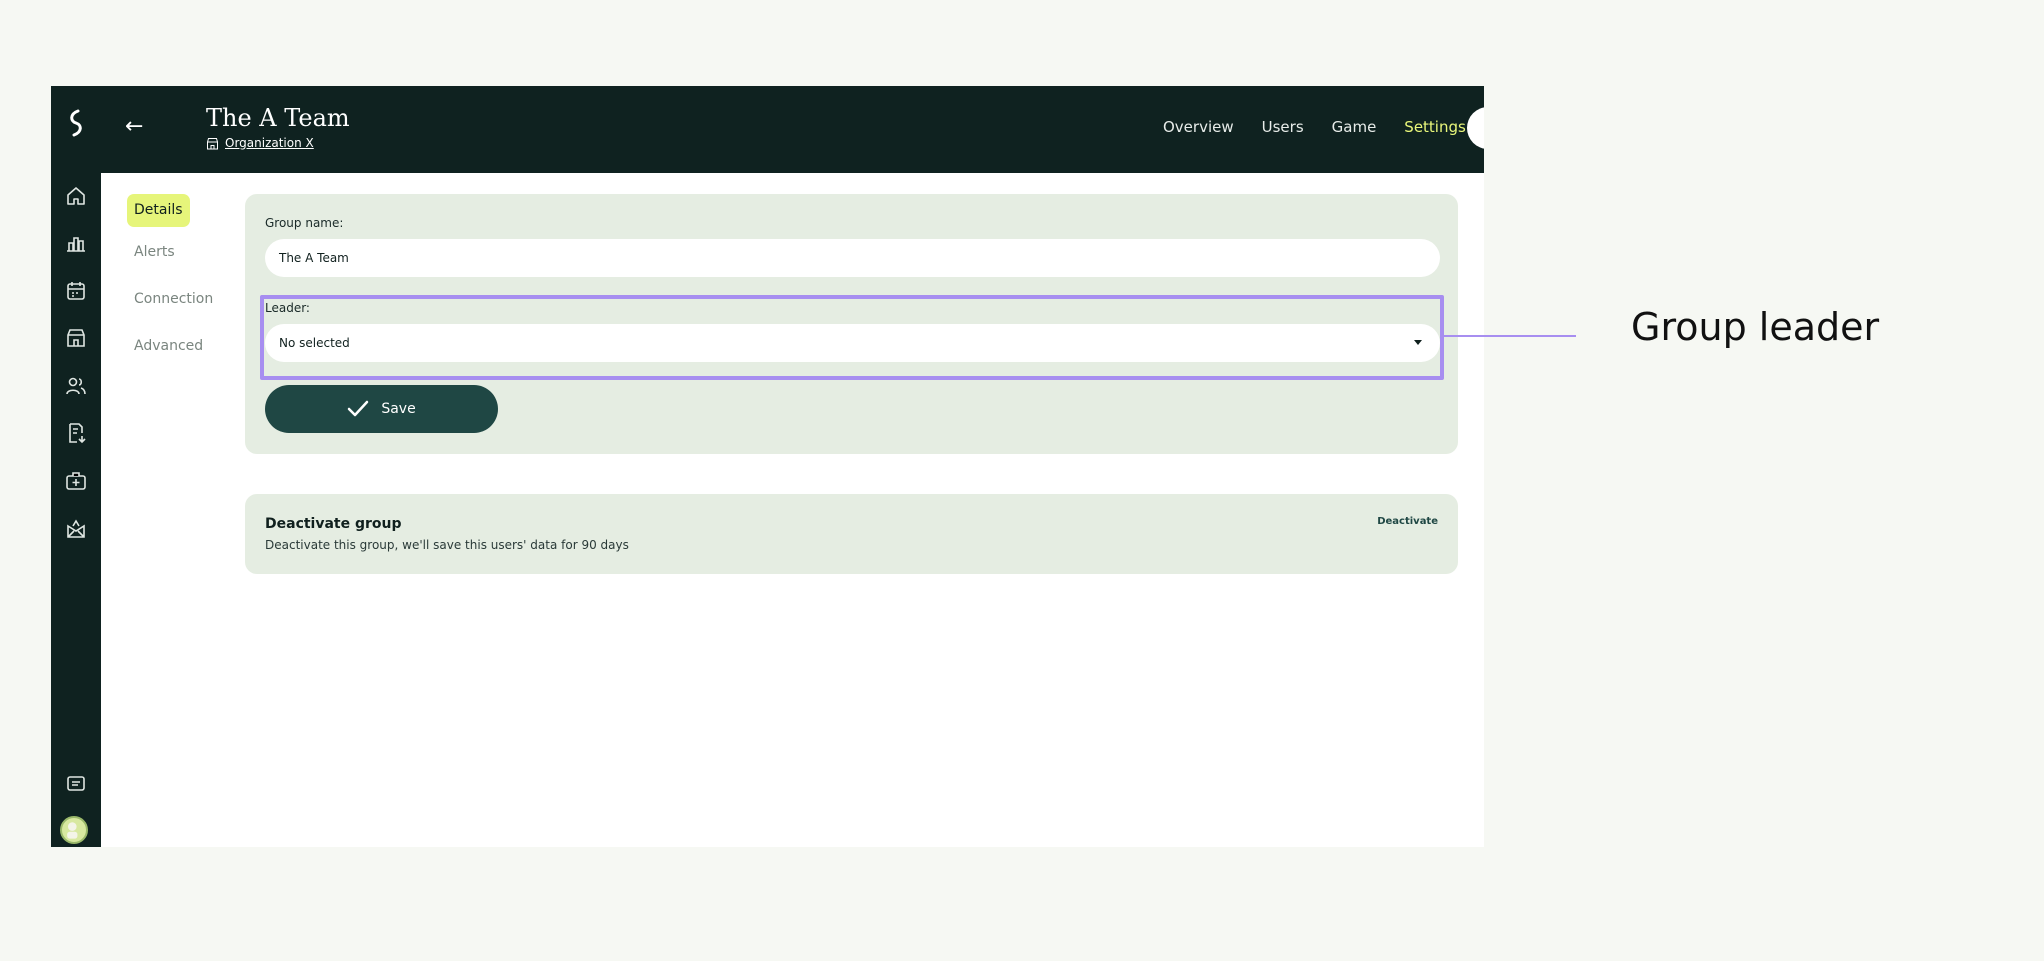 Image resolution: width=2044 pixels, height=961 pixels. What do you see at coordinates (154, 252) in the screenshot?
I see `subnav-item-alerts: Alerts` at bounding box center [154, 252].